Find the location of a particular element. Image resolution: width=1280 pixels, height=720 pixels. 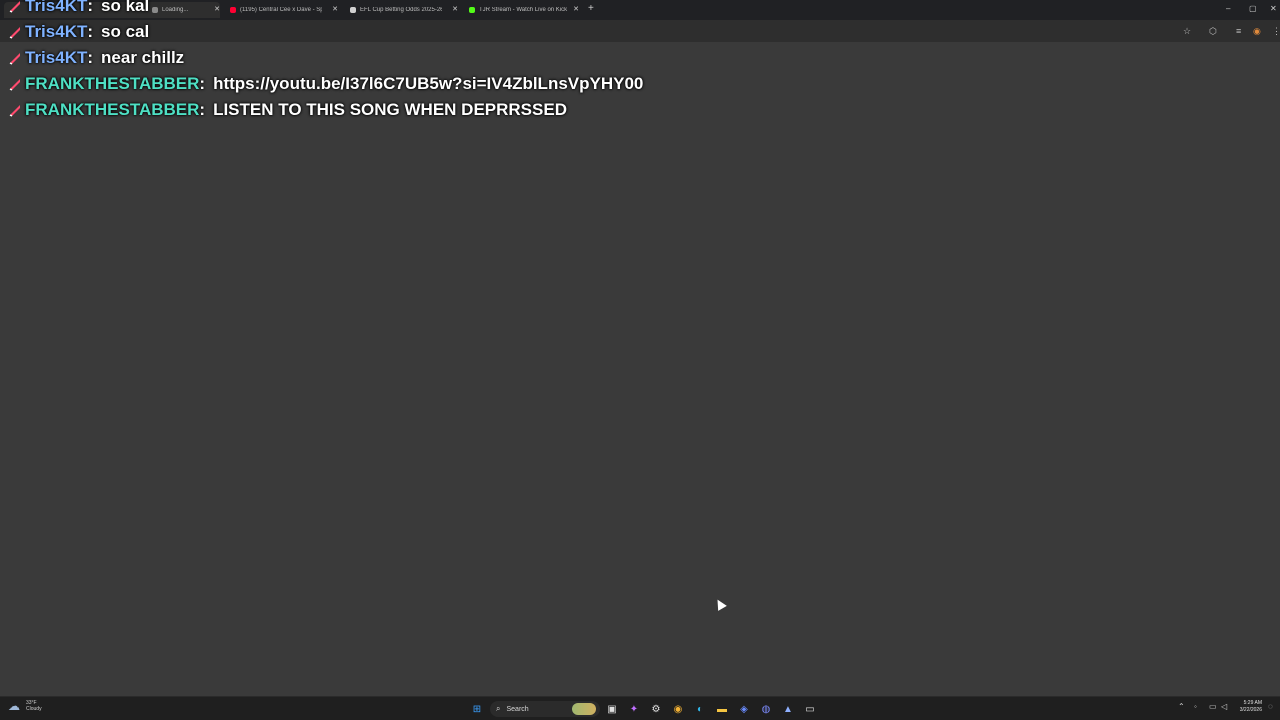

search-icon: ⌕ is located at coordinates (498, 708).